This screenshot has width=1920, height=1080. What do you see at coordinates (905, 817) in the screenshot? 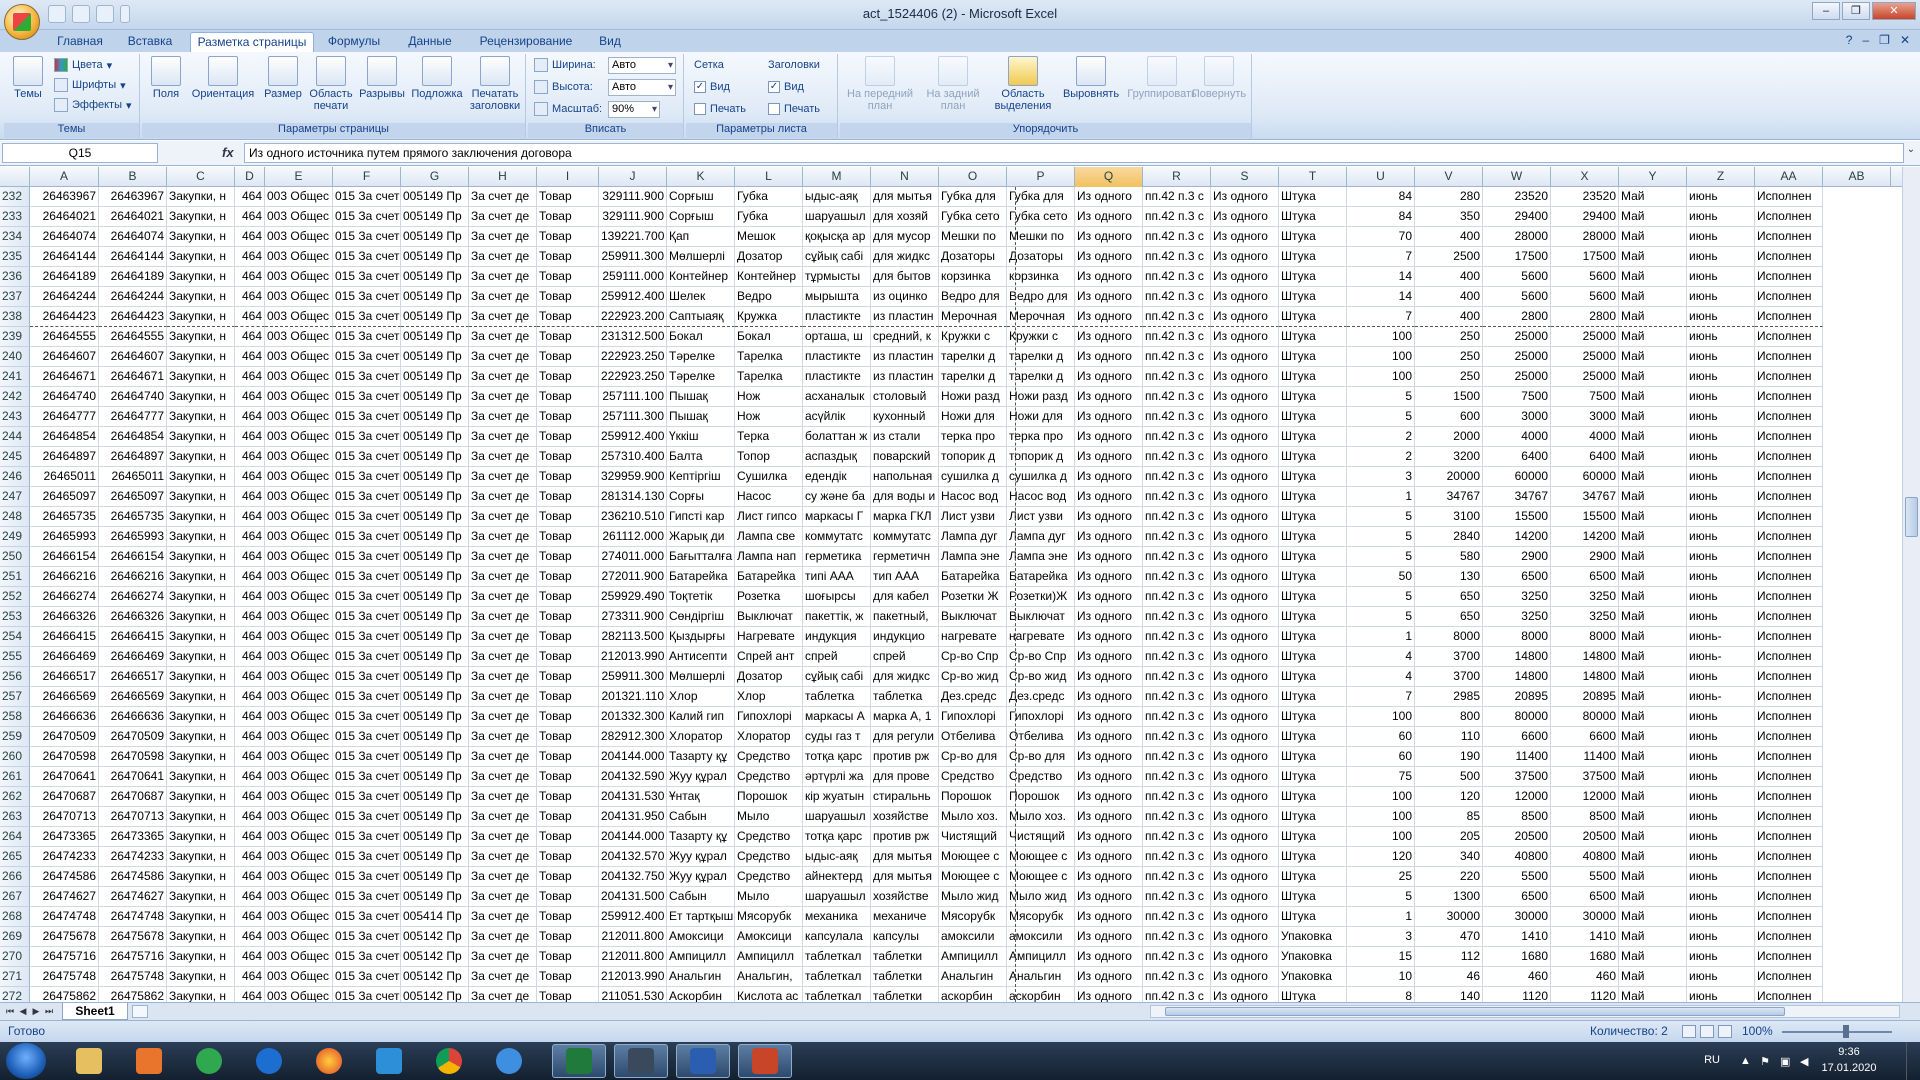
I see `cell-n: хозяйстве` at bounding box center [905, 817].